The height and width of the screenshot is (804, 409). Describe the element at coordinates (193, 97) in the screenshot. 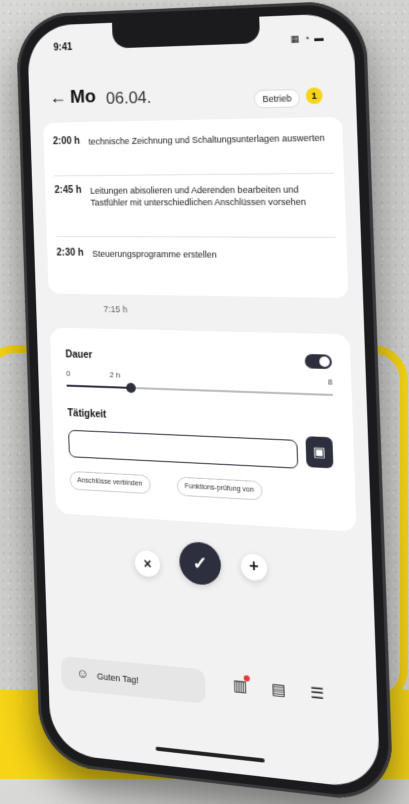

I see `day-header: ← Mo 06.04. Betrieb 1` at that location.